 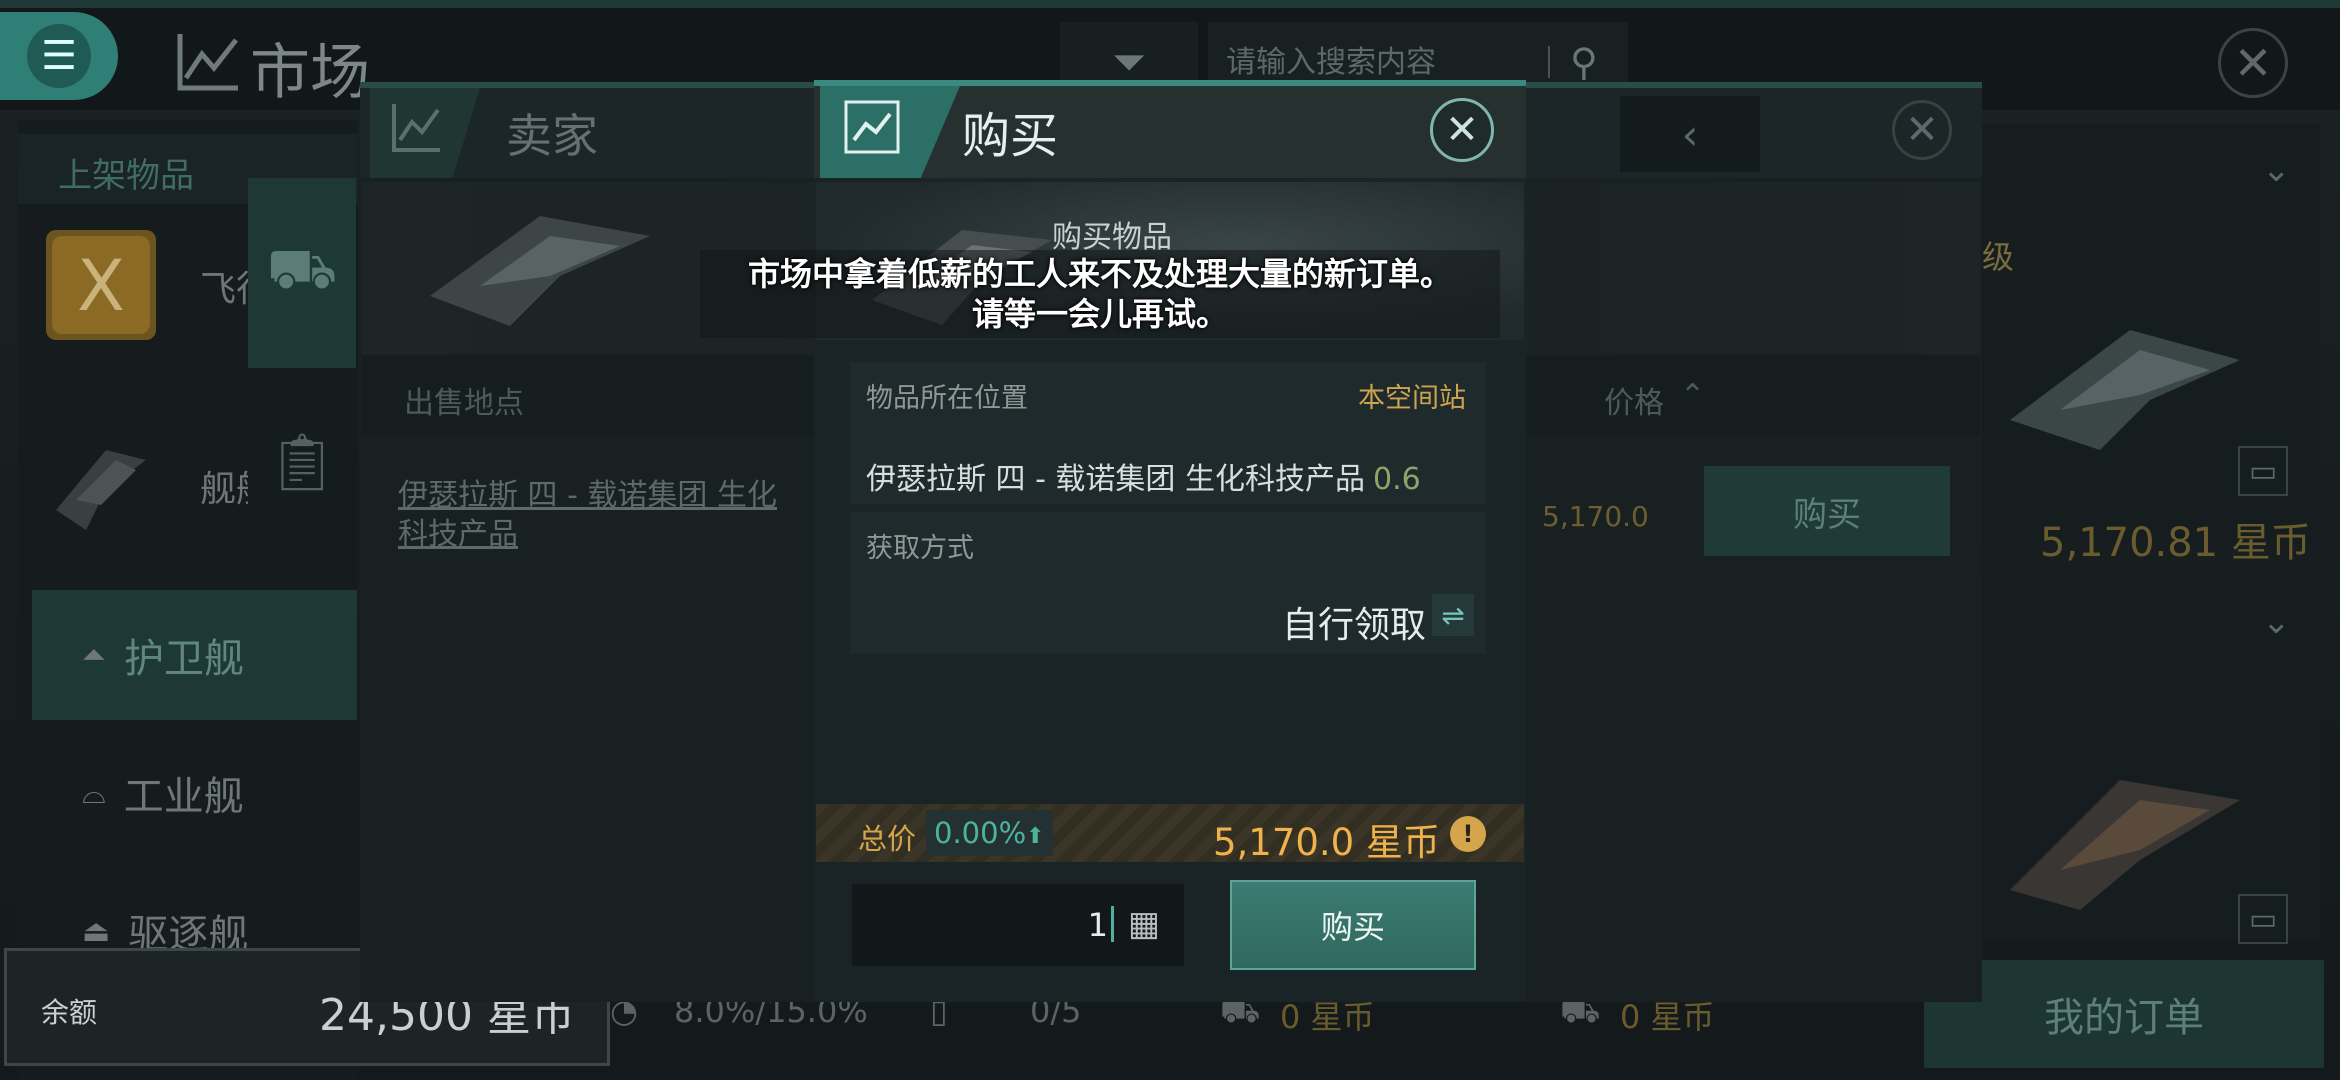 I want to click on search-input, so click(x=1386, y=62).